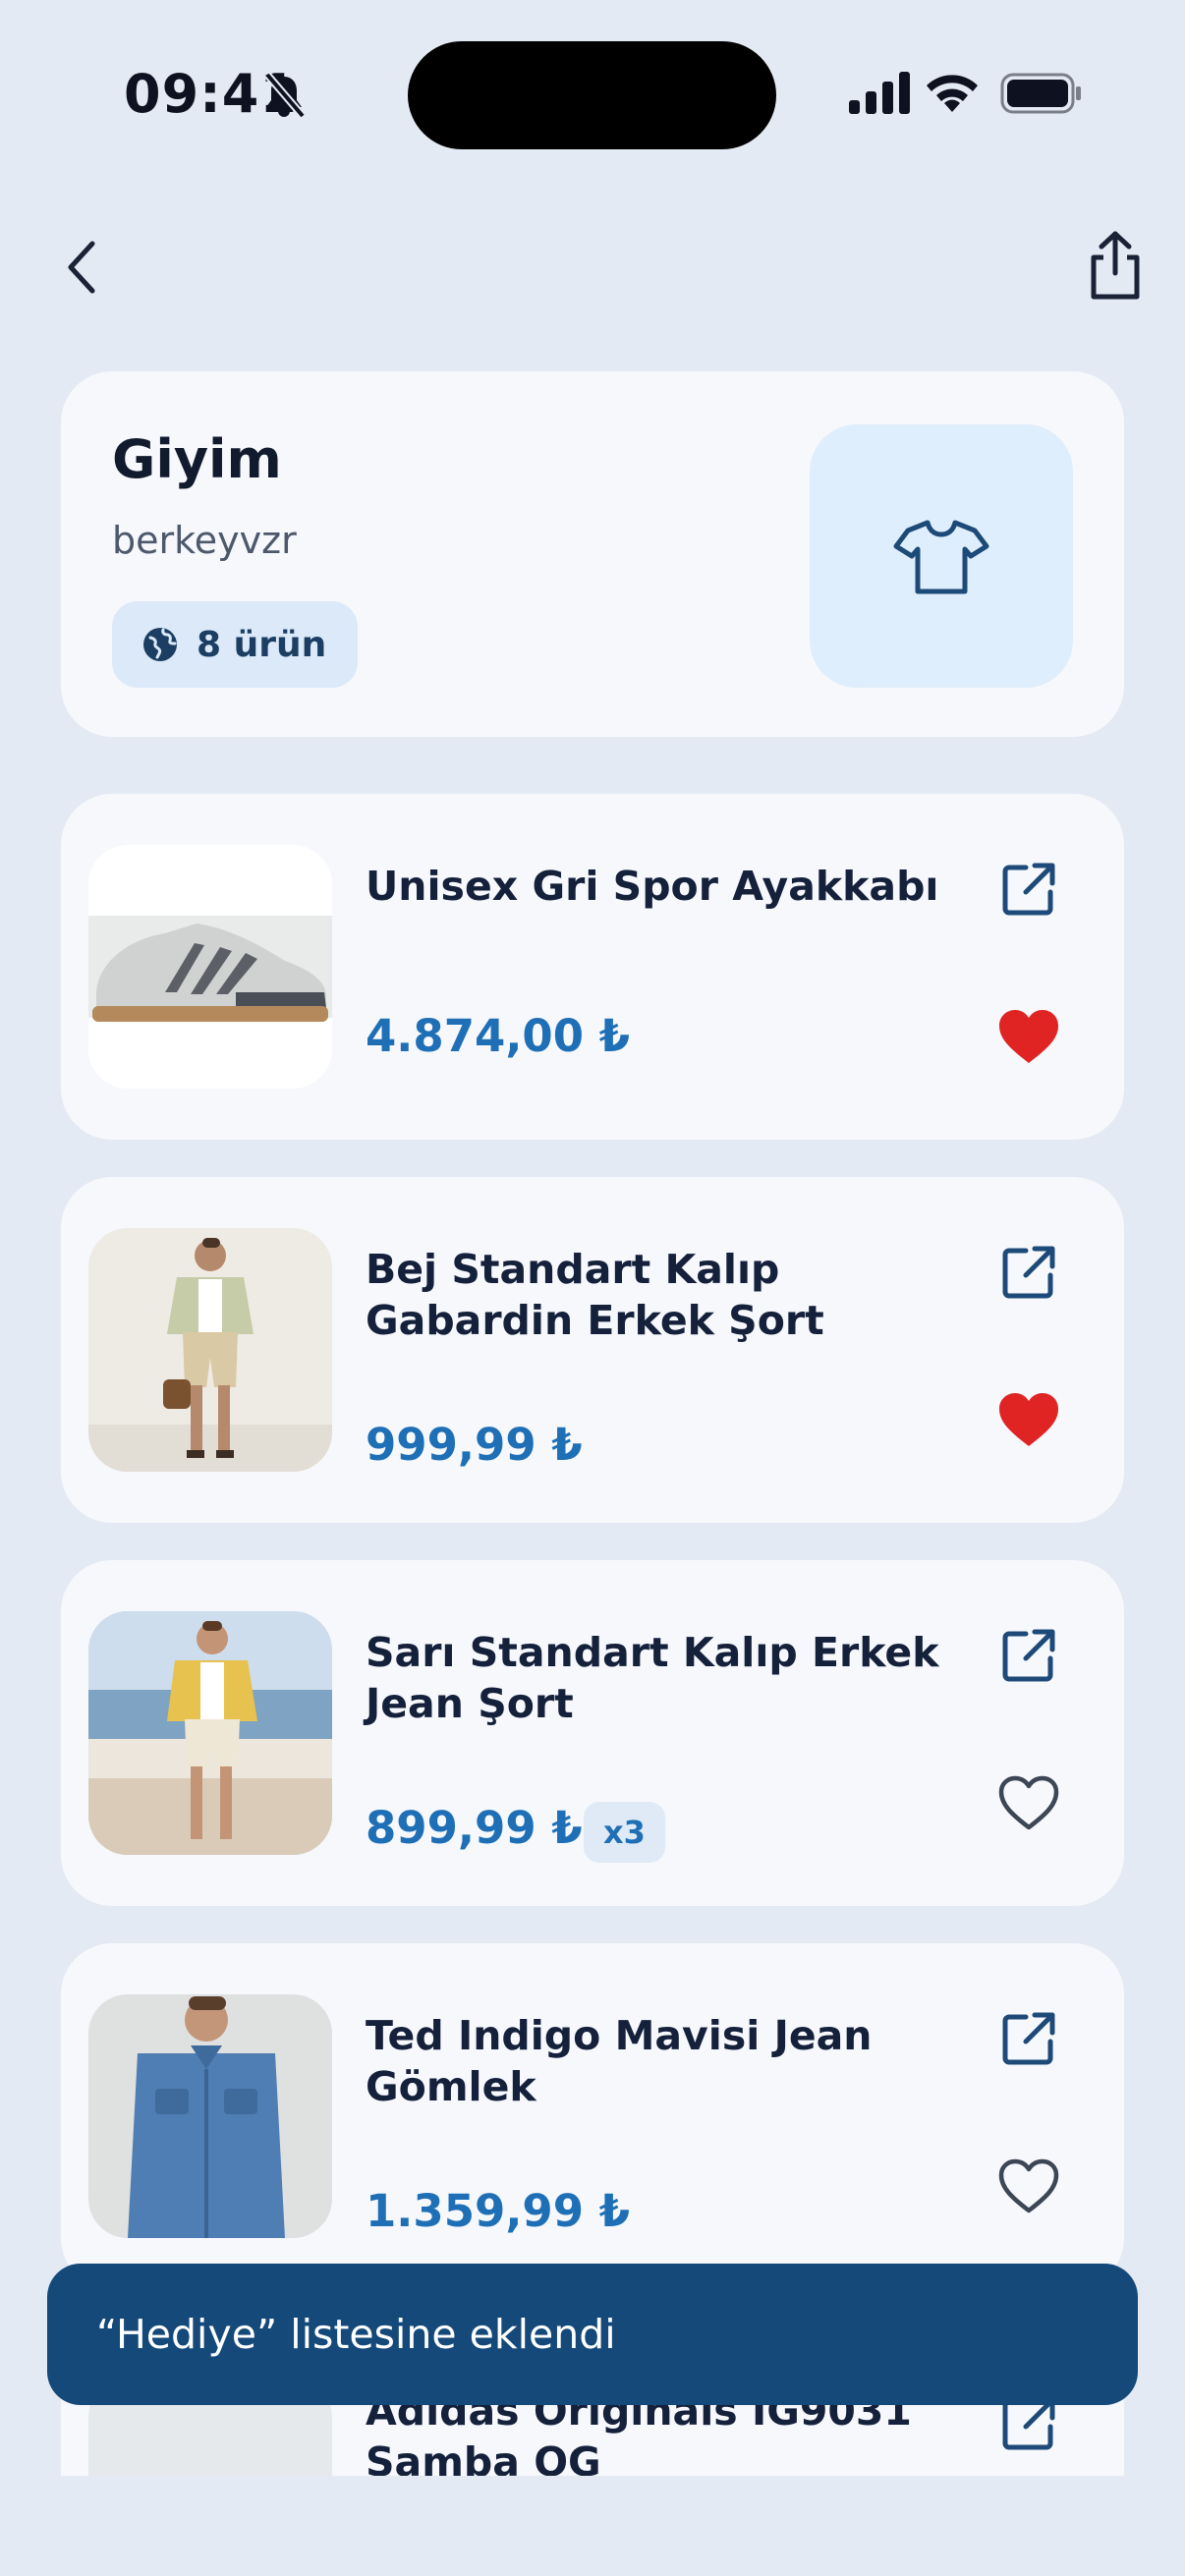 The height and width of the screenshot is (2576, 1185). What do you see at coordinates (262, 644) in the screenshot?
I see `item-count-label: 8 ürün` at bounding box center [262, 644].